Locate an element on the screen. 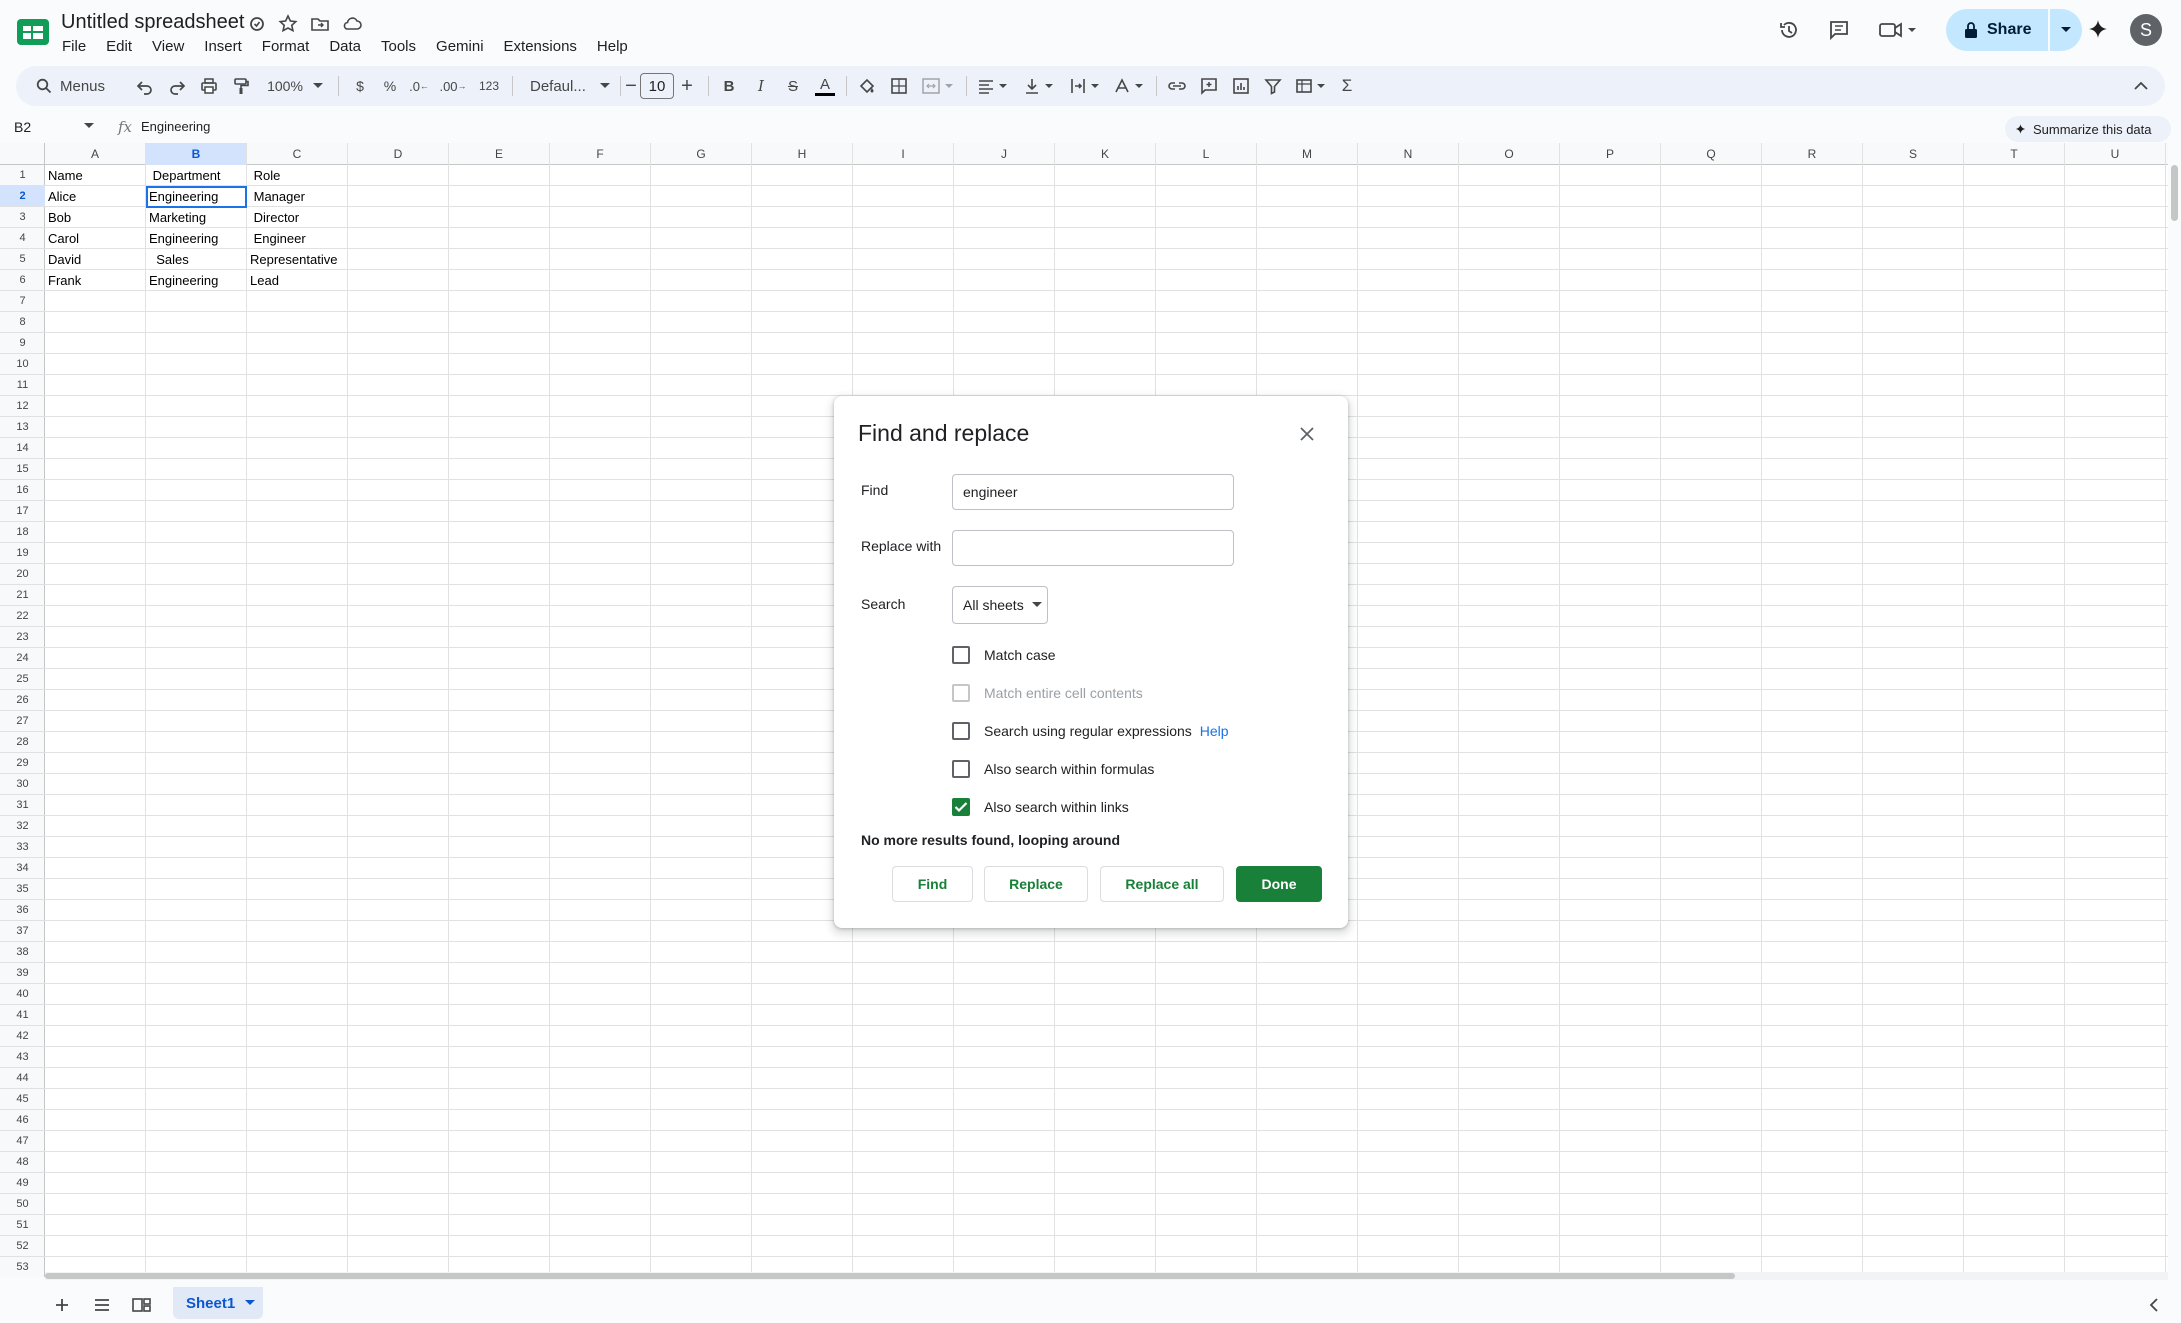  row-header: 9 is located at coordinates (22, 343).